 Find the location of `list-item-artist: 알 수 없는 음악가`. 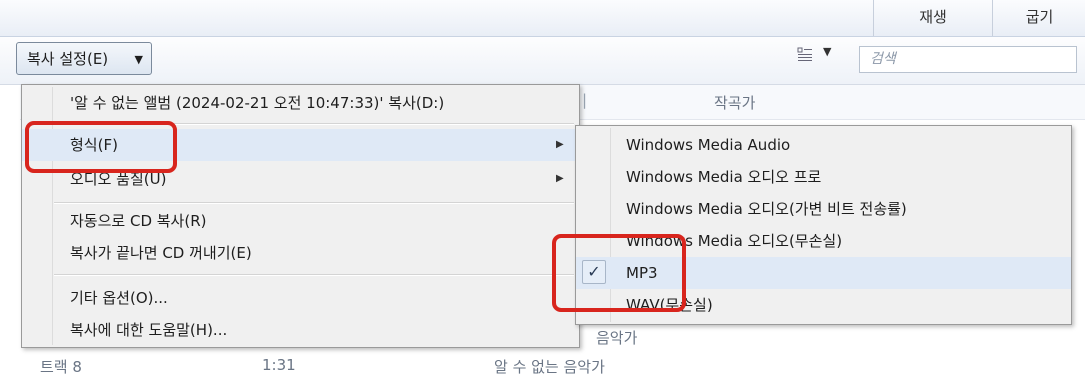

list-item-artist: 알 수 없는 음악가 is located at coordinates (549, 367).